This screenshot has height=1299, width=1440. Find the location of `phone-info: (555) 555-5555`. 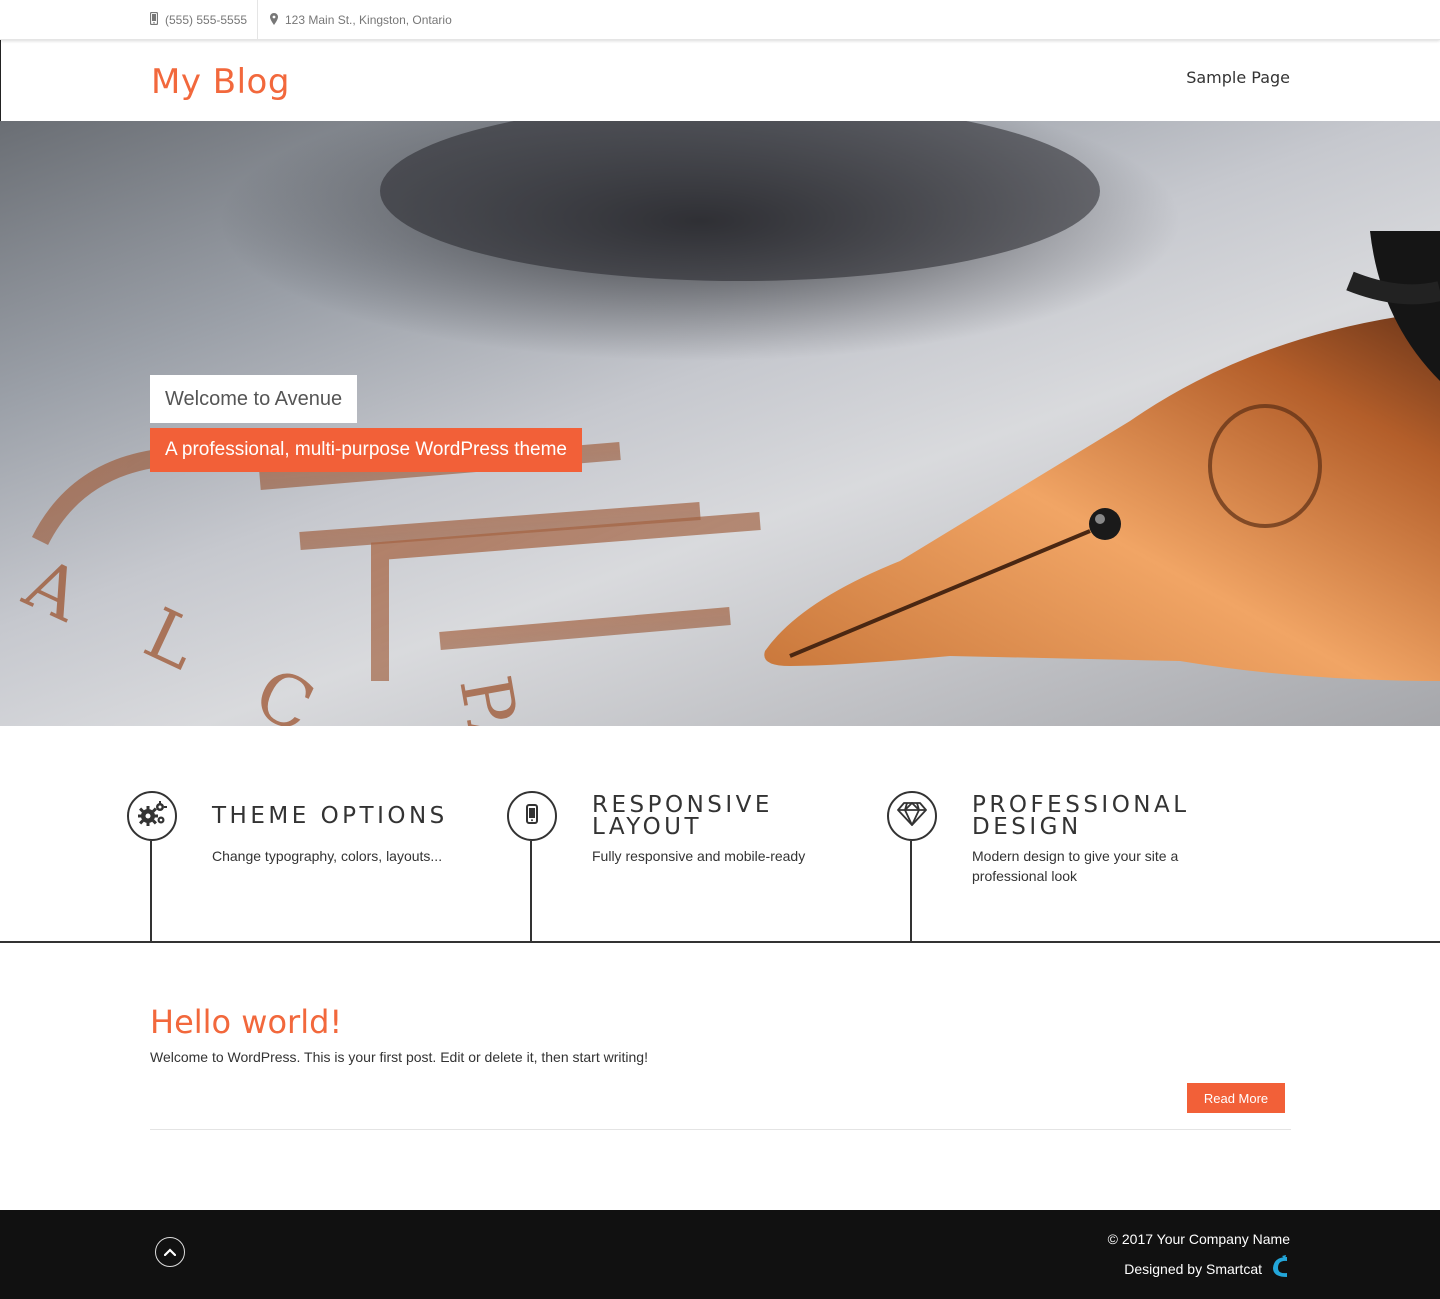

phone-info: (555) 555-5555 is located at coordinates (204, 20).